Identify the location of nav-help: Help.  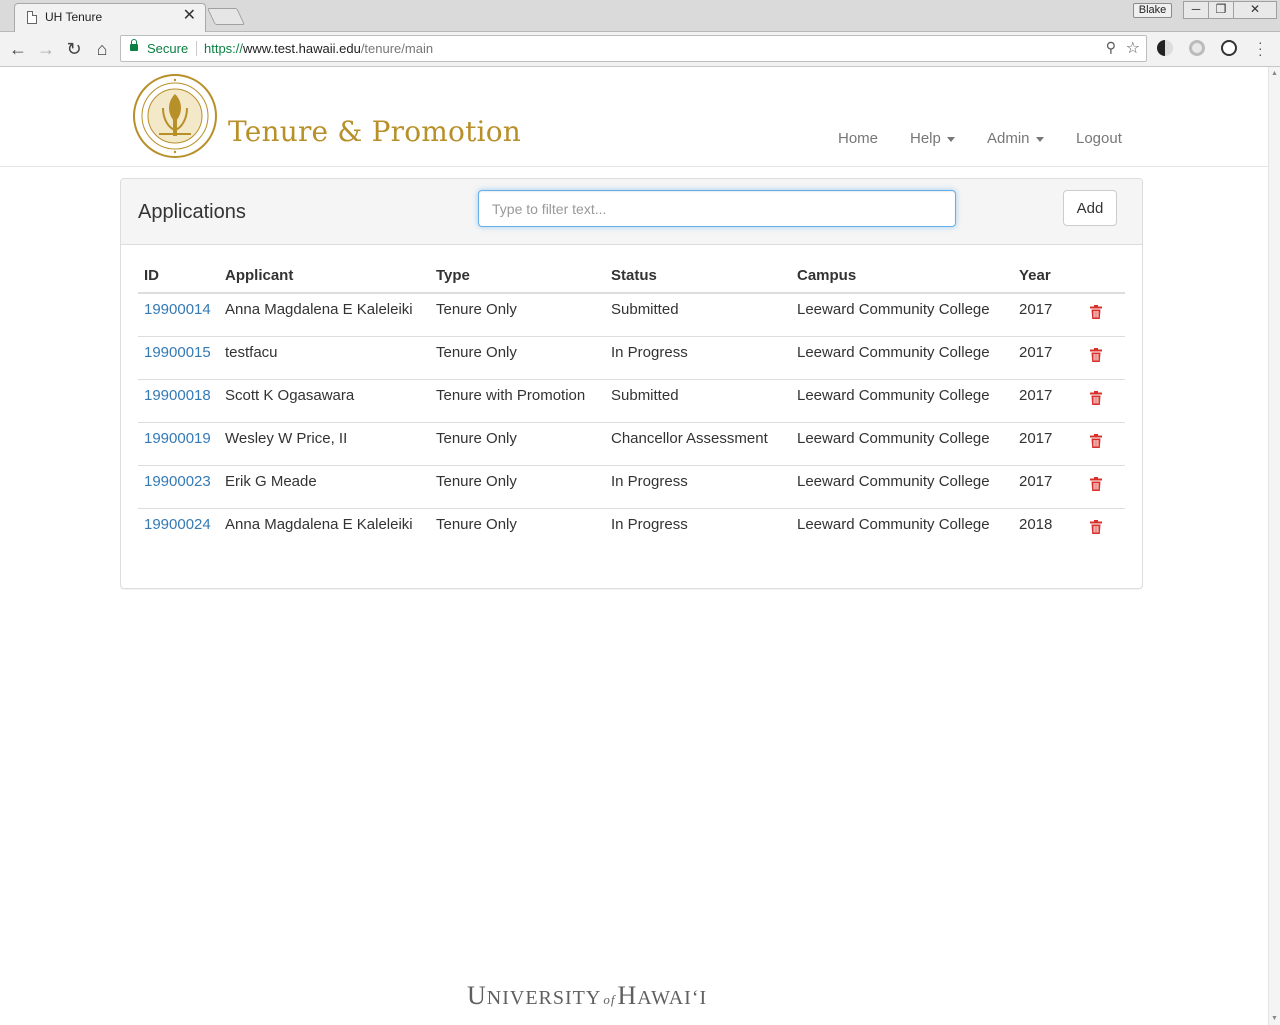
(932, 138).